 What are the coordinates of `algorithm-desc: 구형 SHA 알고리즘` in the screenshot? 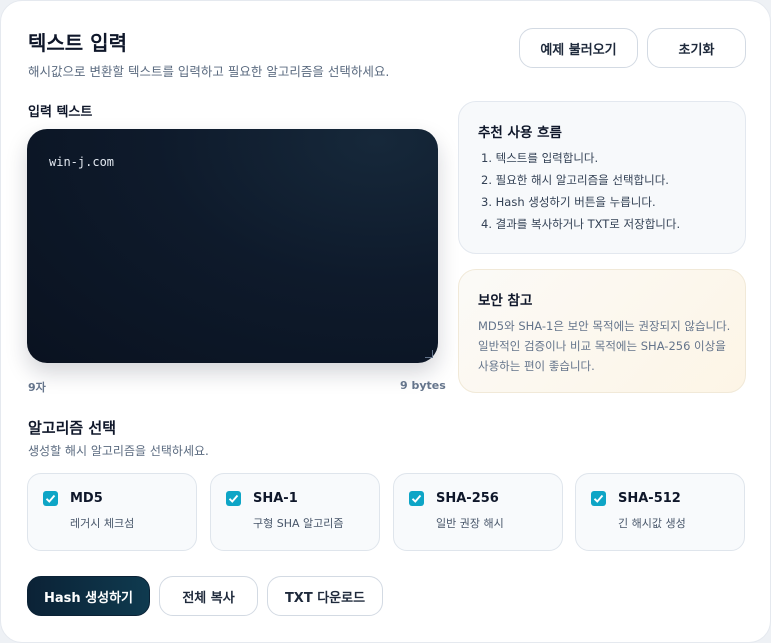 It's located at (298, 523).